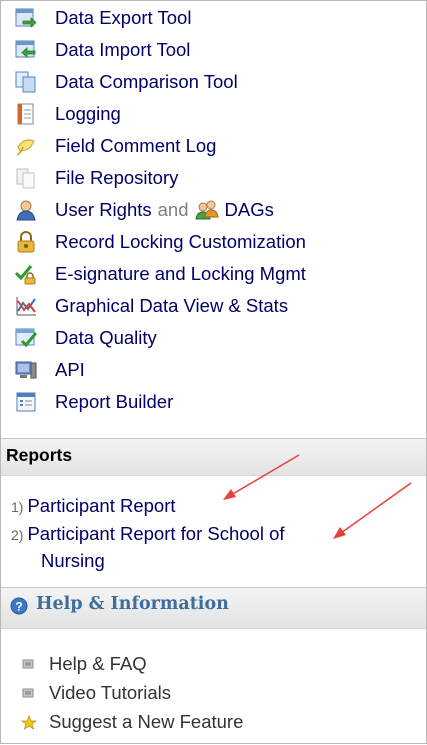 The width and height of the screenshot is (427, 745). Describe the element at coordinates (25, 147) in the screenshot. I see `field-comment-icon` at that location.